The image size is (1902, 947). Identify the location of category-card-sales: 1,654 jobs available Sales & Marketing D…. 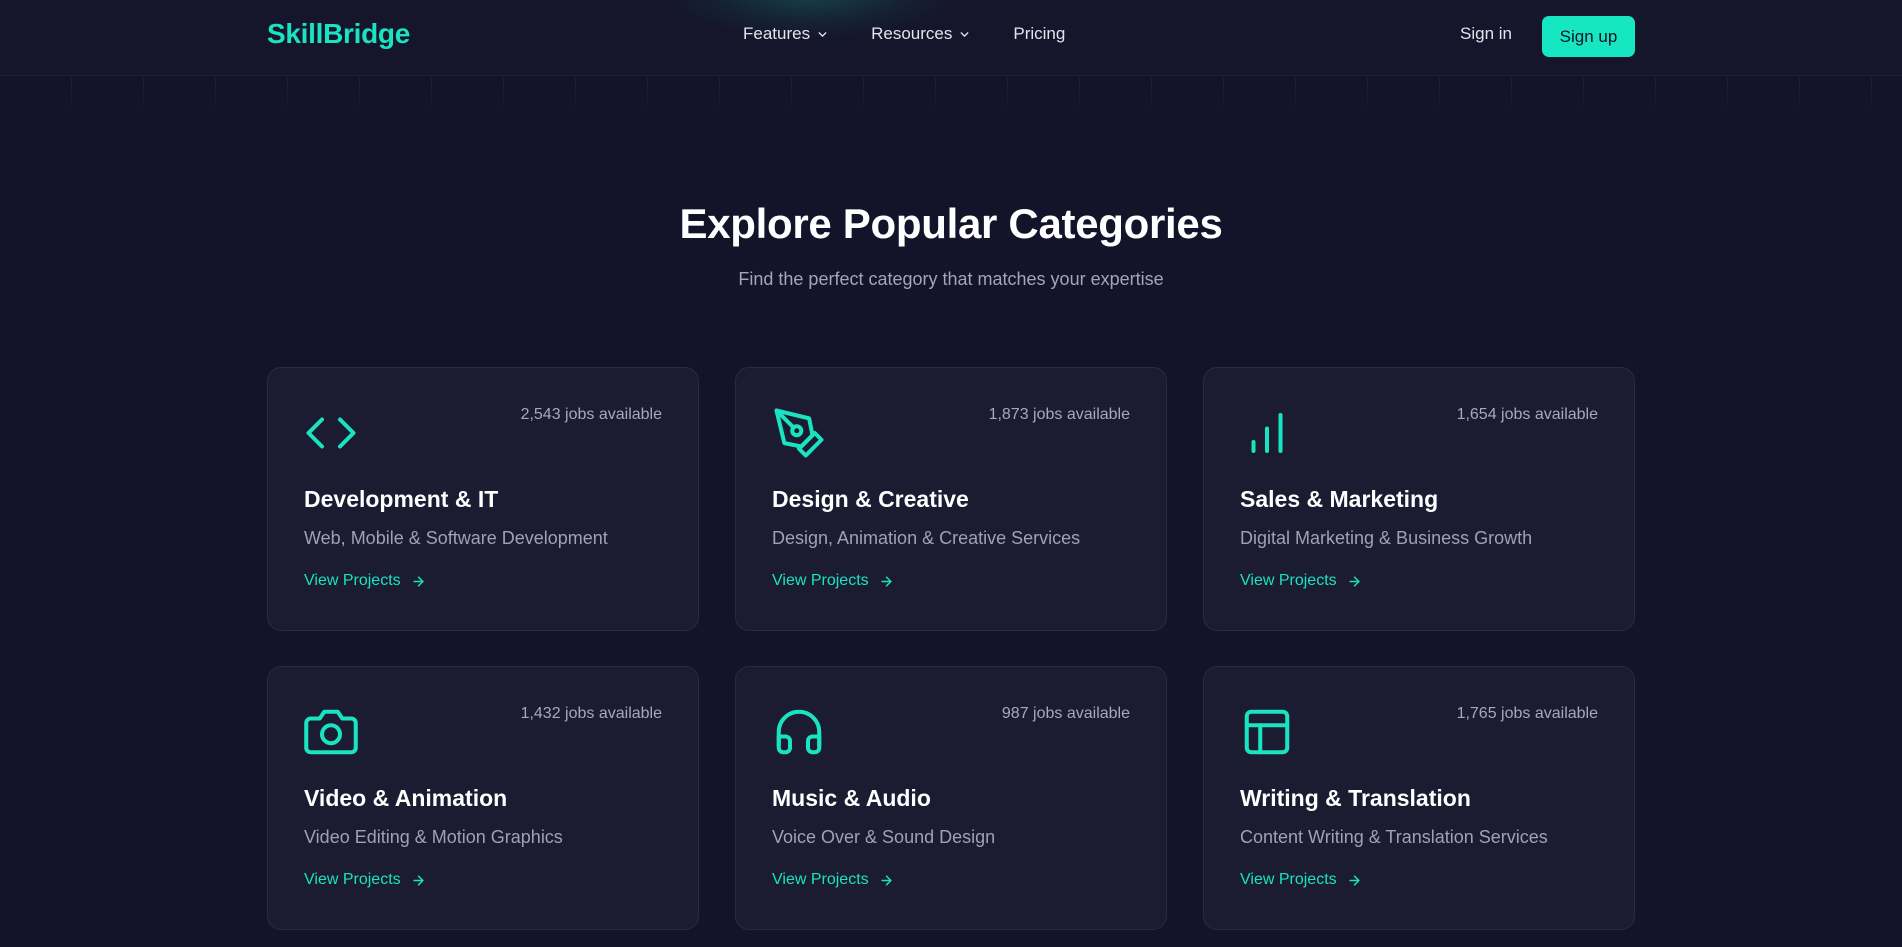
(1419, 499).